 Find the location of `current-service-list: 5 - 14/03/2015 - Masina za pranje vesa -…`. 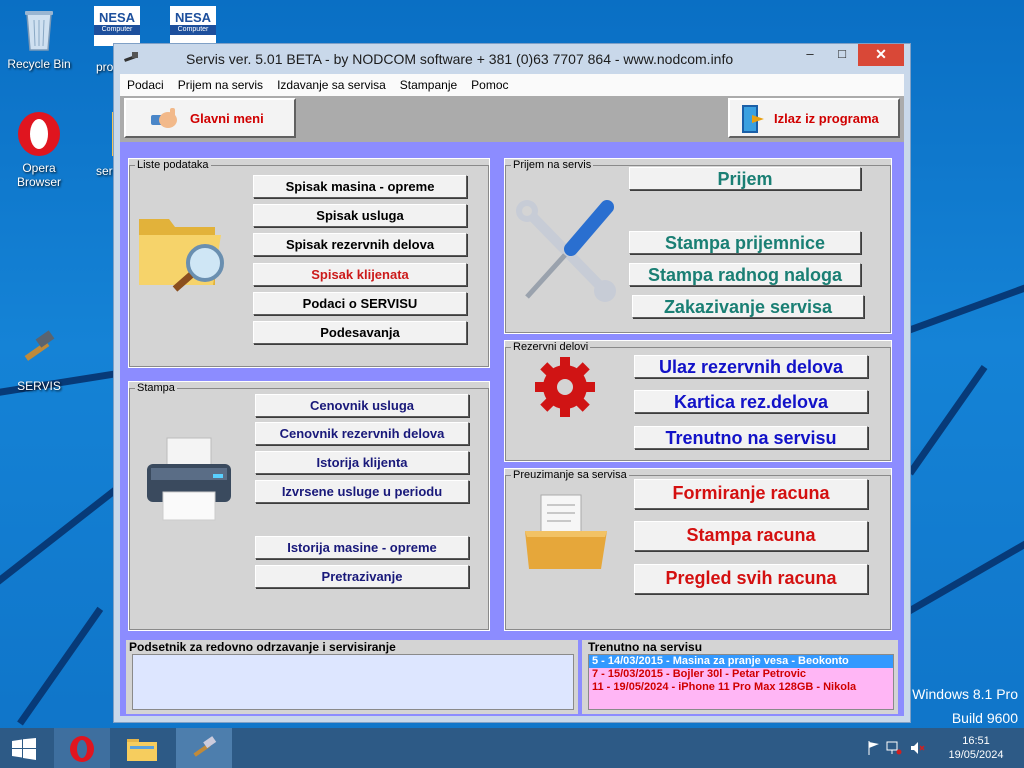

current-service-list: 5 - 14/03/2015 - Masina za pranje vesa -… is located at coordinates (741, 682).